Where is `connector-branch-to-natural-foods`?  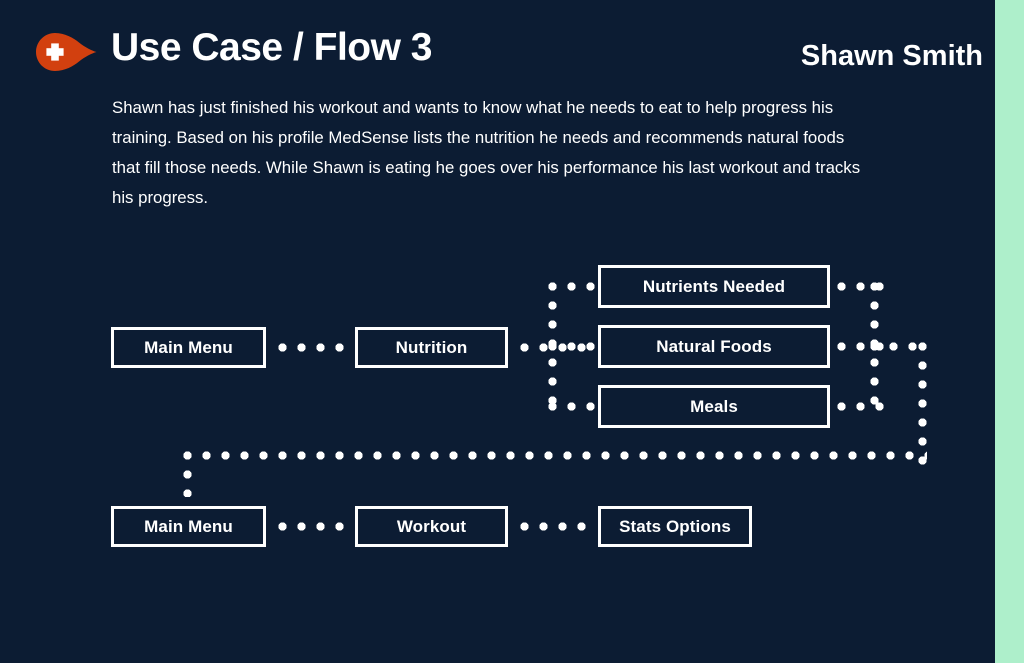
connector-branch-to-natural-foods is located at coordinates (571, 346).